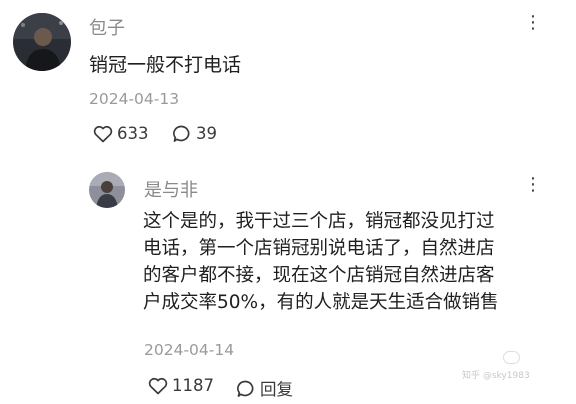 The height and width of the screenshot is (404, 576). I want to click on watermark-text: 知乎 @sky1983, so click(496, 376).